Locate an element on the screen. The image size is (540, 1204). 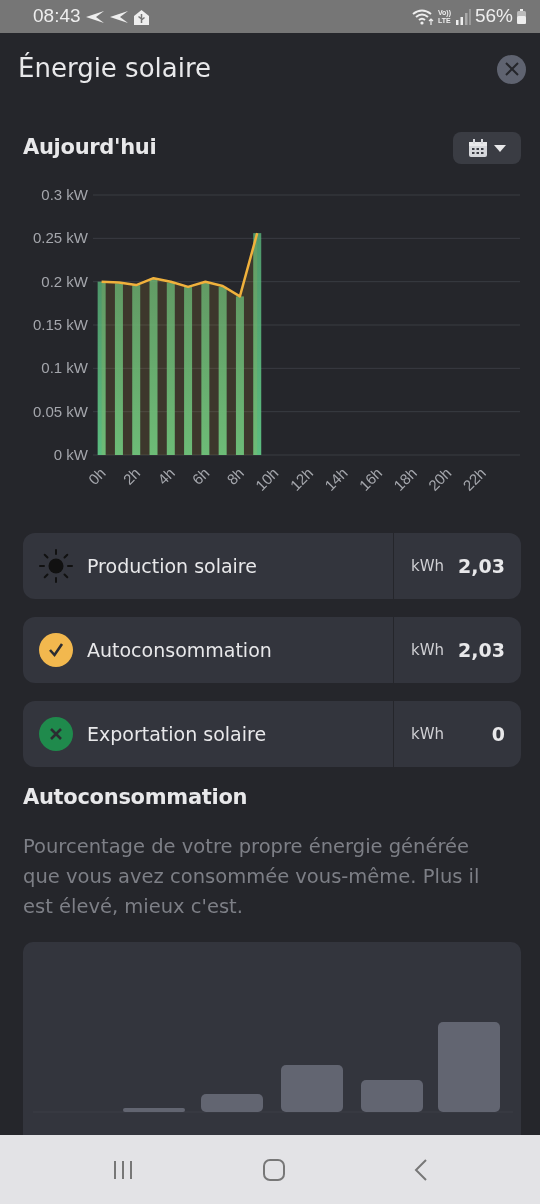
axis-label: 6h is located at coordinates (200, 476).